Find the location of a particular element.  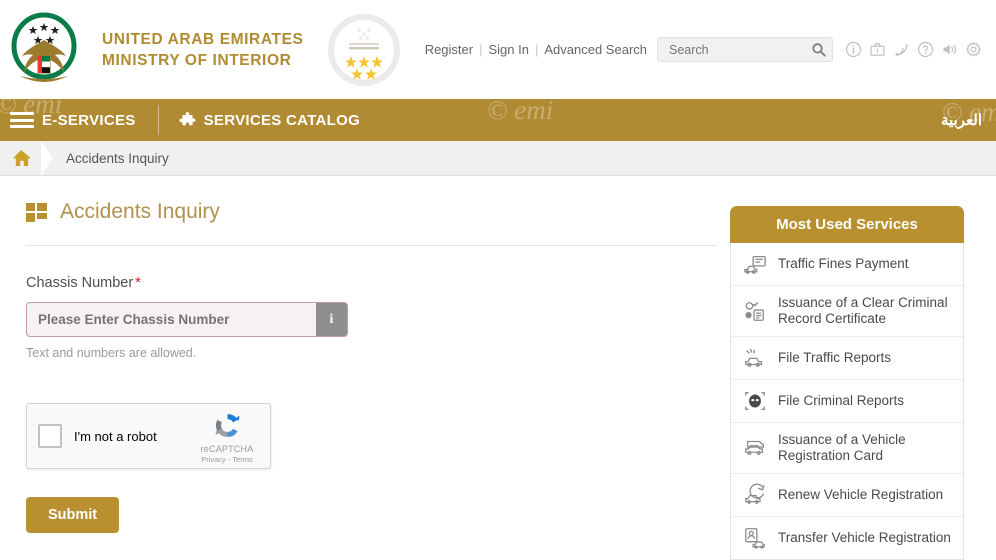

most-used-services-panel: Most Used Services Traffic Fines Payment is located at coordinates (847, 383).